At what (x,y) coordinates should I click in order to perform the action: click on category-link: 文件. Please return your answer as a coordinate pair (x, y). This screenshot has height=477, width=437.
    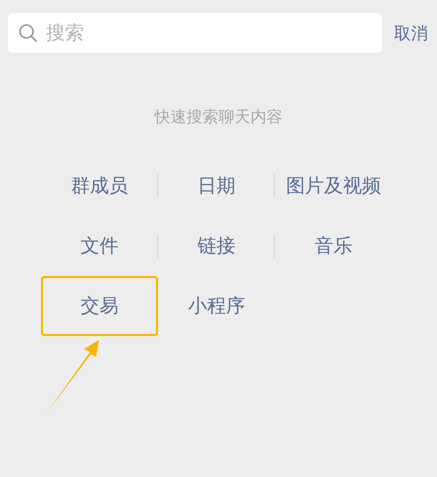
    Looking at the image, I should click on (99, 246).